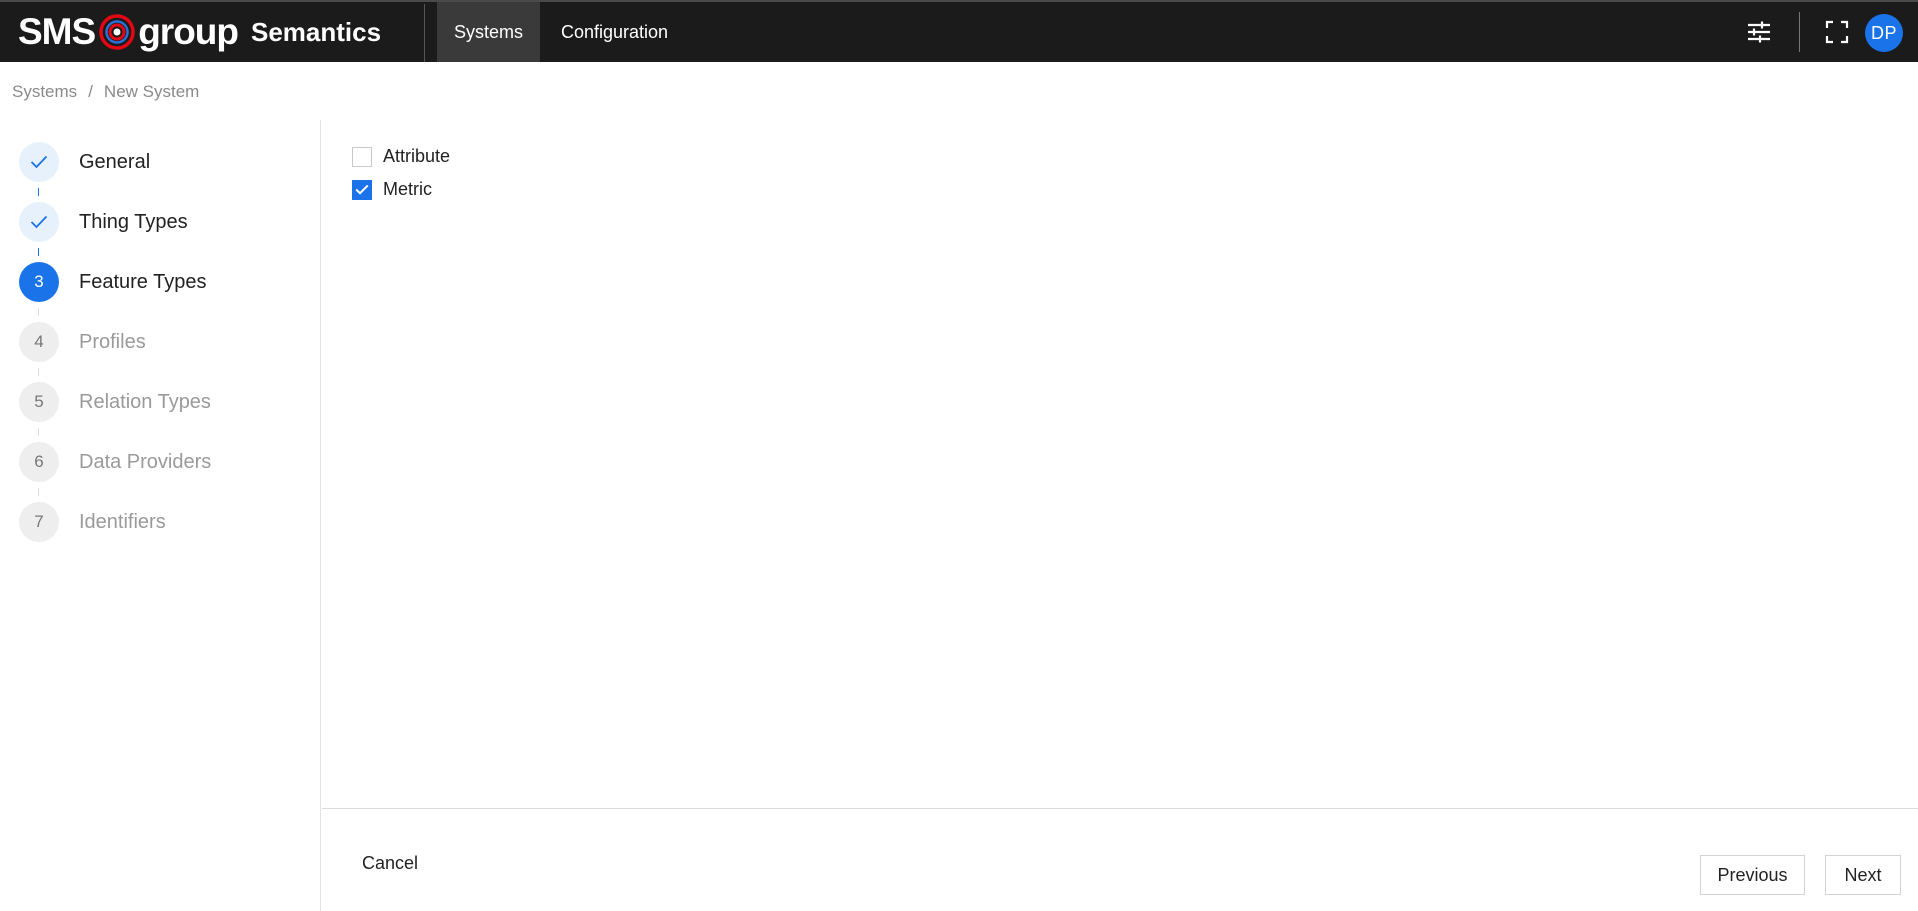 This screenshot has height=911, width=1918. I want to click on next-button: Next, so click(1863, 875).